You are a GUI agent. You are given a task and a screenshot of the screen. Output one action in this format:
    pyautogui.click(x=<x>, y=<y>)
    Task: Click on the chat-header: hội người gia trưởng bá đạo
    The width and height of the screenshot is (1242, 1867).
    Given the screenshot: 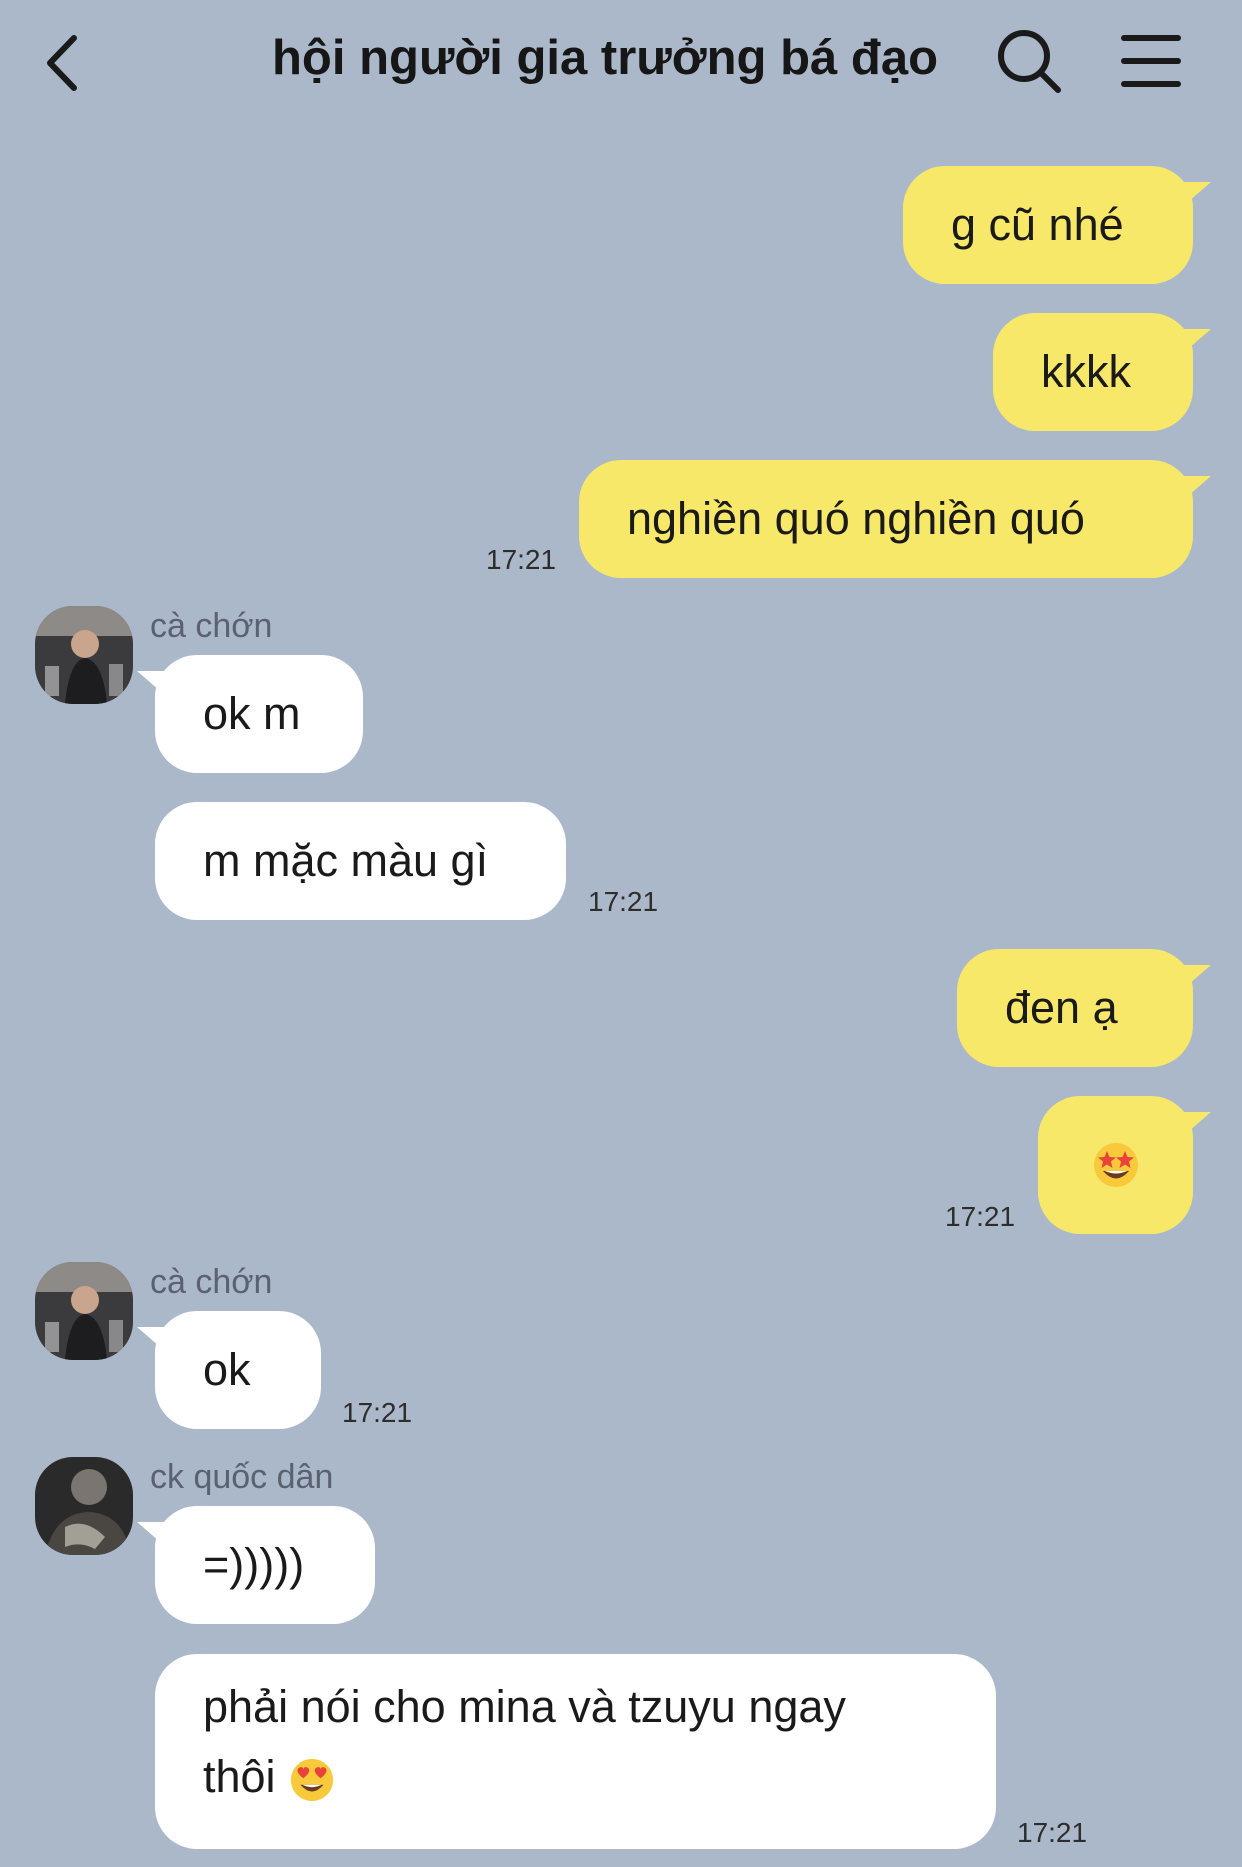 What is the action you would take?
    pyautogui.click(x=621, y=62)
    